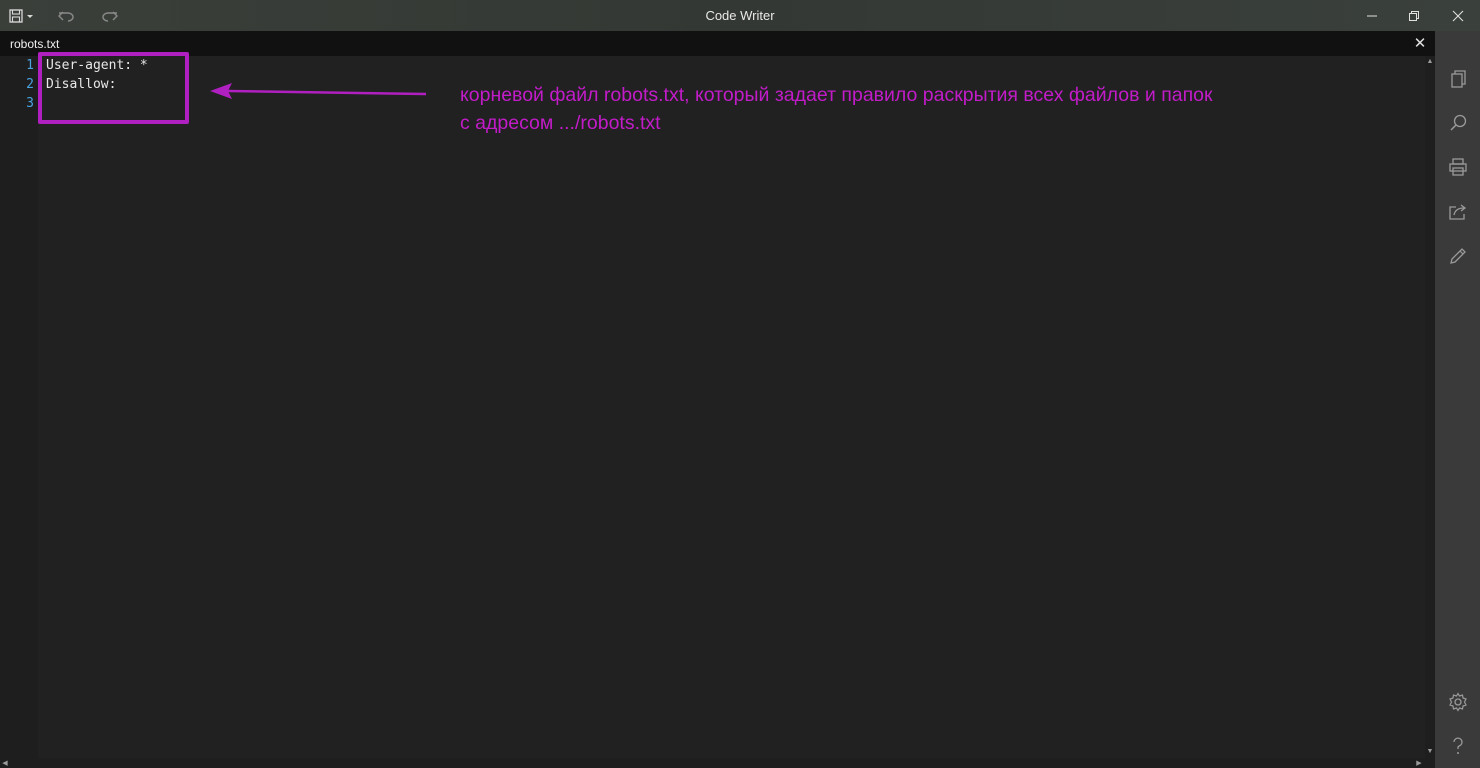  I want to click on close-icon, so click(1458, 15).